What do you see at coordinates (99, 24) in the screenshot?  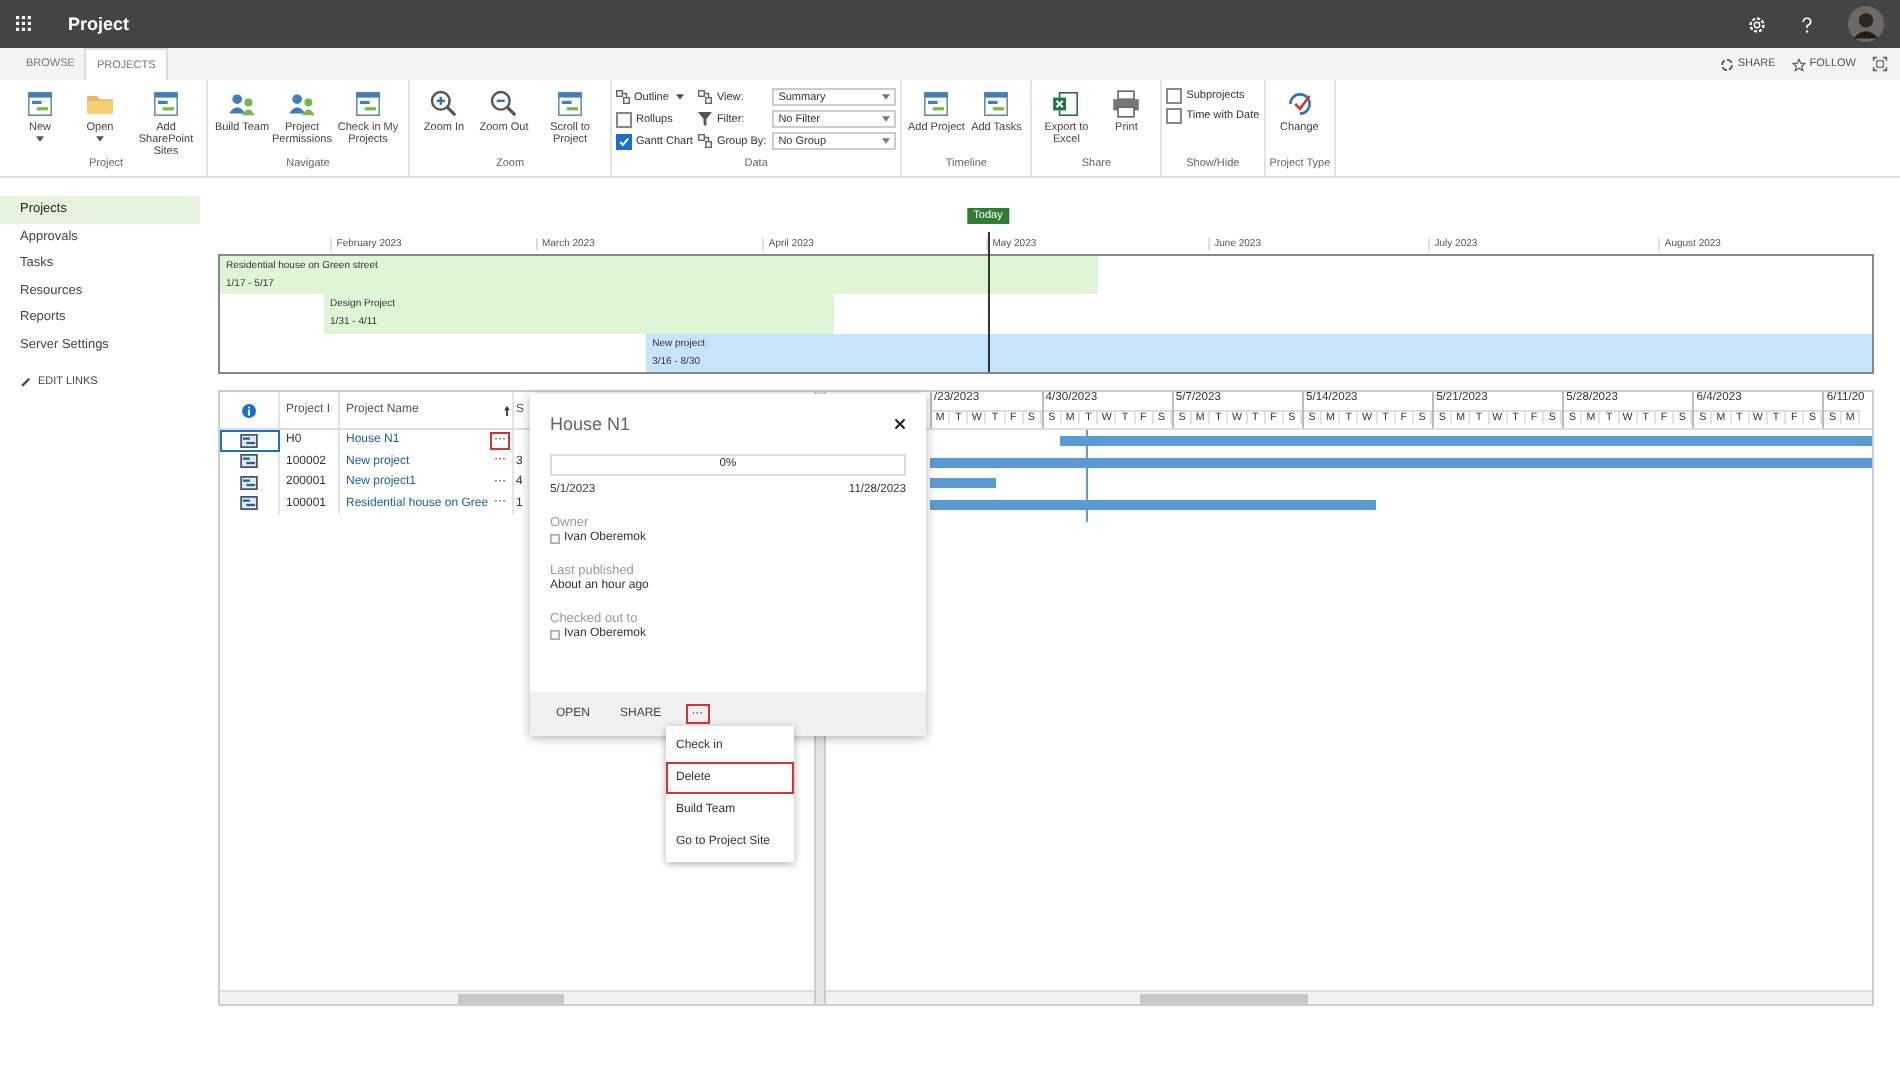 I see `app-title: Project` at bounding box center [99, 24].